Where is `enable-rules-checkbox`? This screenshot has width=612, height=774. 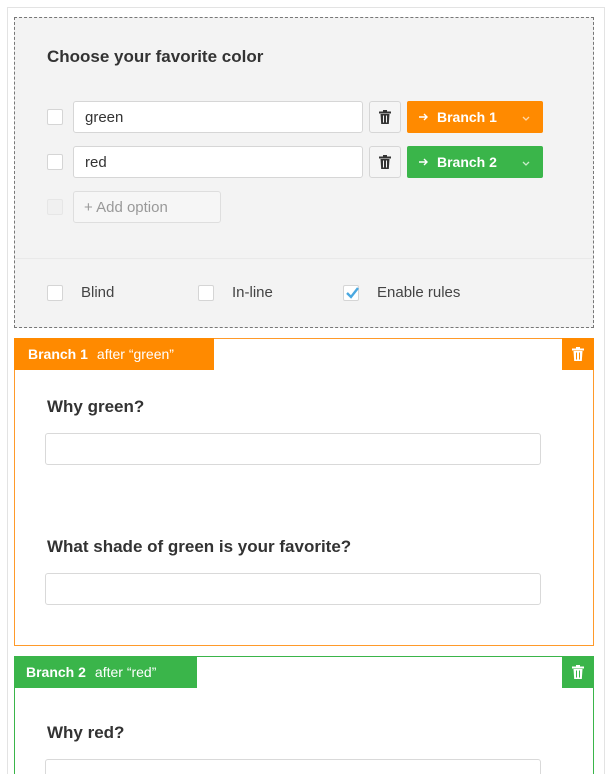
enable-rules-checkbox is located at coordinates (351, 293).